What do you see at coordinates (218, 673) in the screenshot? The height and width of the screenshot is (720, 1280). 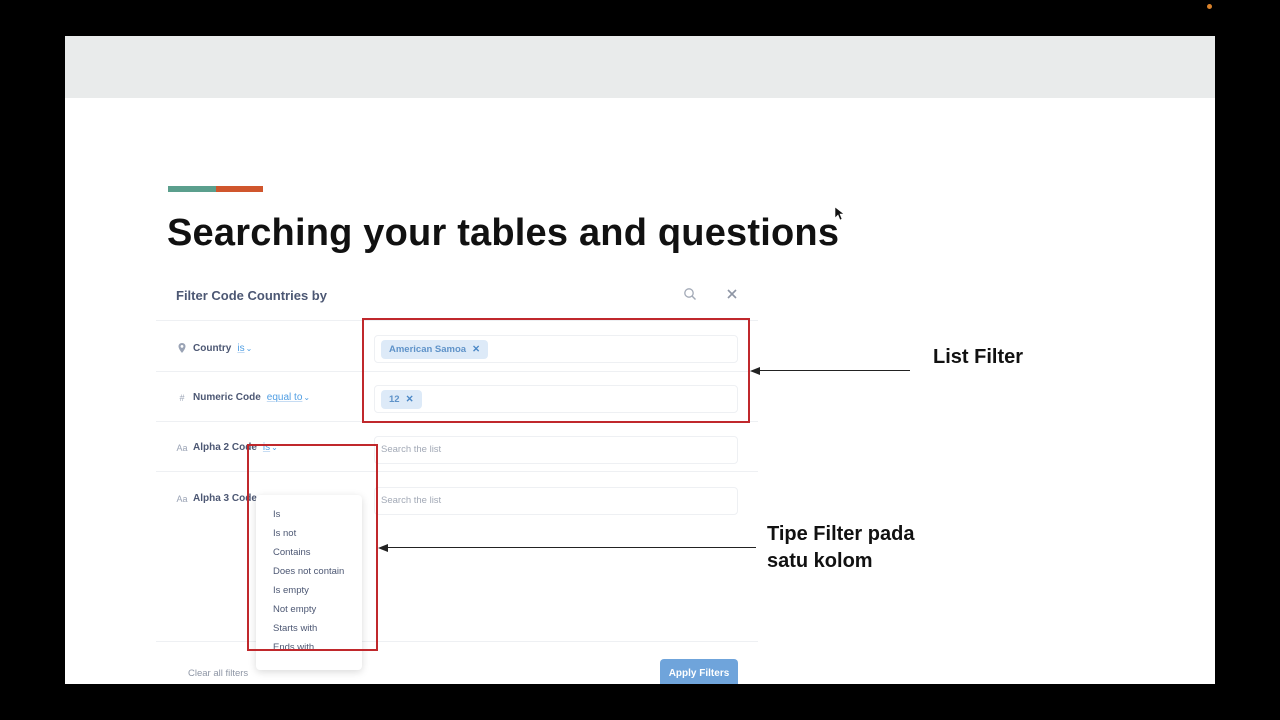 I see `clear-all-filters-link: Clear all filters` at bounding box center [218, 673].